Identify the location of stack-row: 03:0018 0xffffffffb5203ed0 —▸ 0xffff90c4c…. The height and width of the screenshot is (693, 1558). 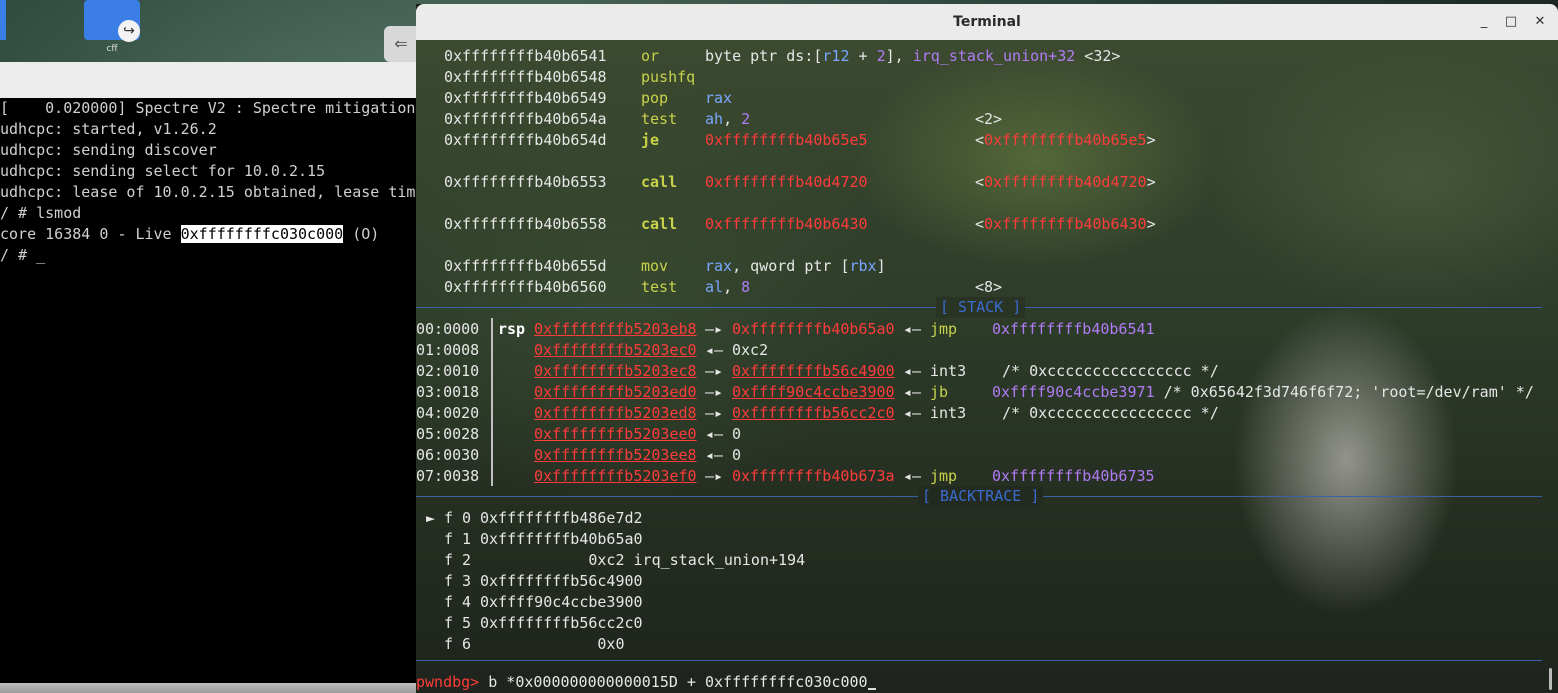
(975, 392).